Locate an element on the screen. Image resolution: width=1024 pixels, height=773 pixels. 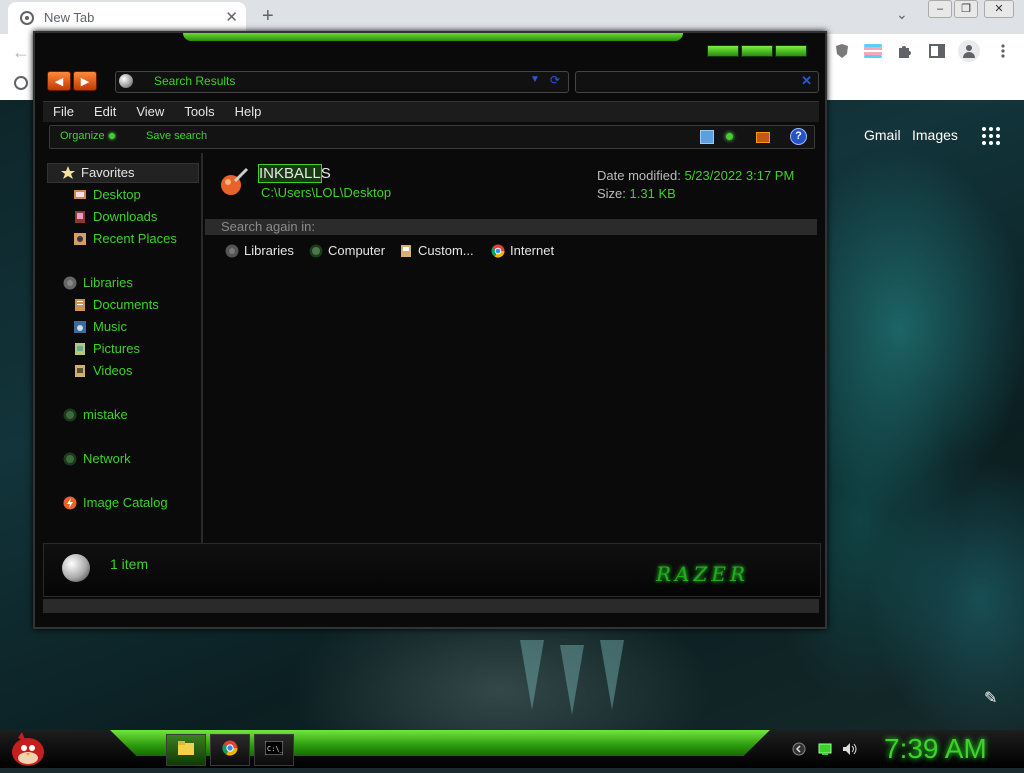
gmail-link: Gmail is located at coordinates (882, 135).